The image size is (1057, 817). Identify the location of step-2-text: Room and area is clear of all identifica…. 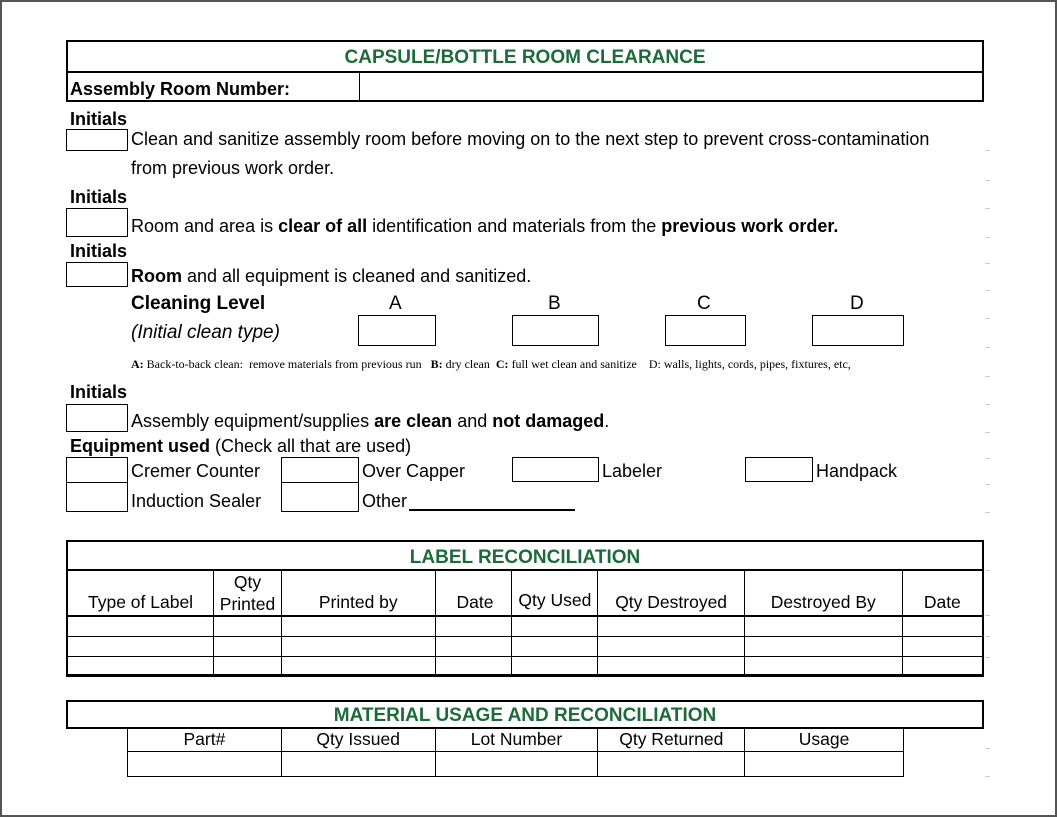
(485, 226).